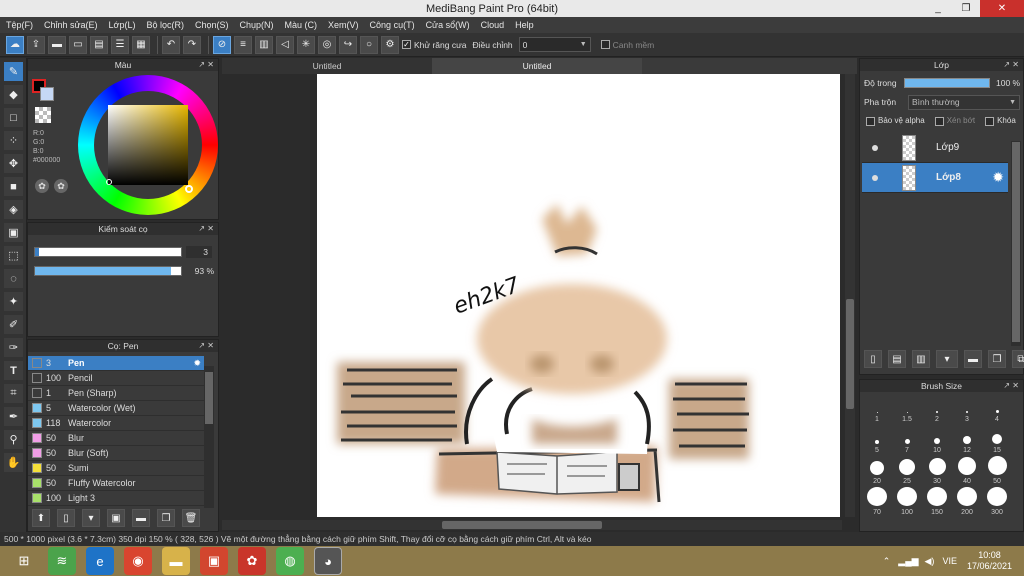 Image resolution: width=1024 pixels, height=576 pixels. Describe the element at coordinates (13, 439) in the screenshot. I see `eyedropper-icon: ⚲` at that location.